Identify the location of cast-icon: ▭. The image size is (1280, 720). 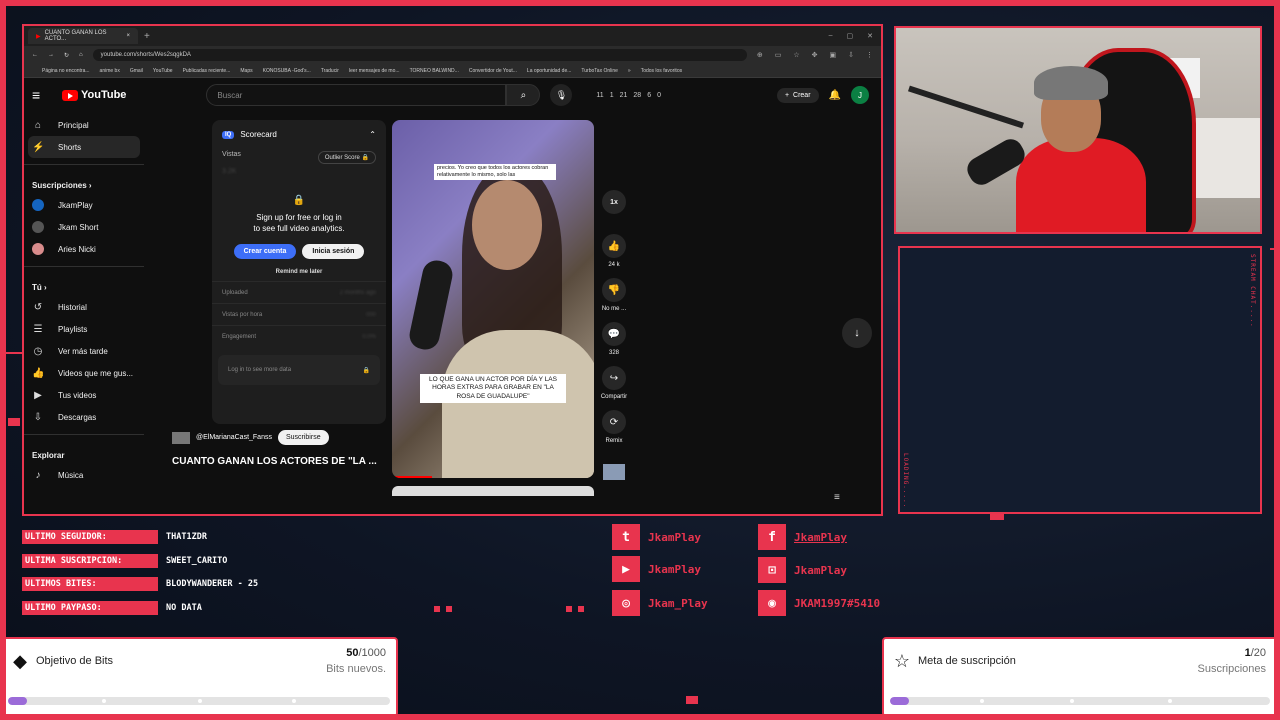
(778, 55).